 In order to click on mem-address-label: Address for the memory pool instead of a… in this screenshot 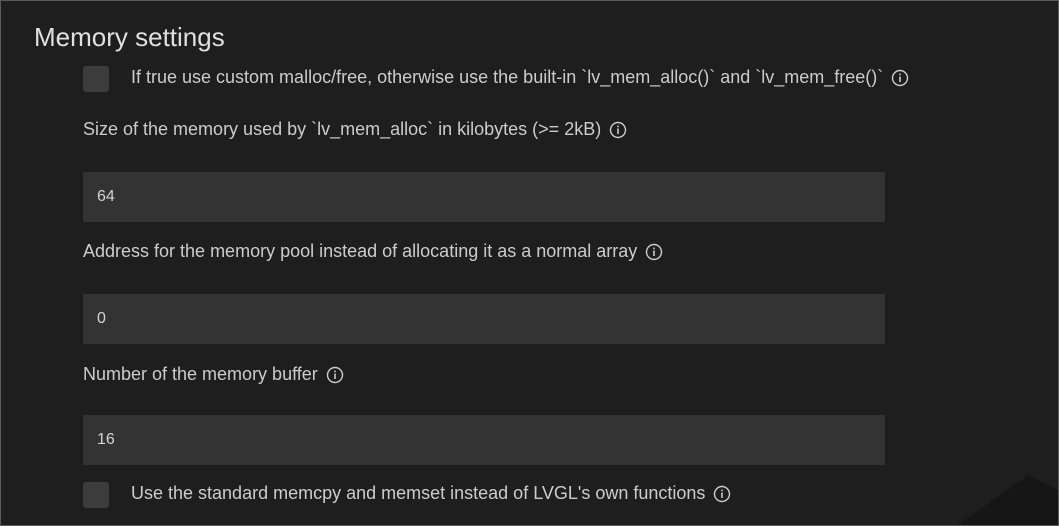, I will do `click(360, 251)`.